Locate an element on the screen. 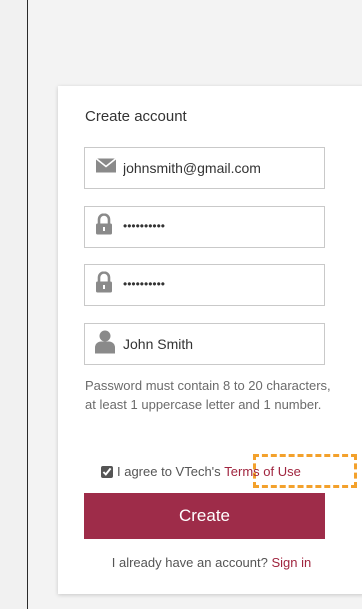  name-input is located at coordinates (220, 344).